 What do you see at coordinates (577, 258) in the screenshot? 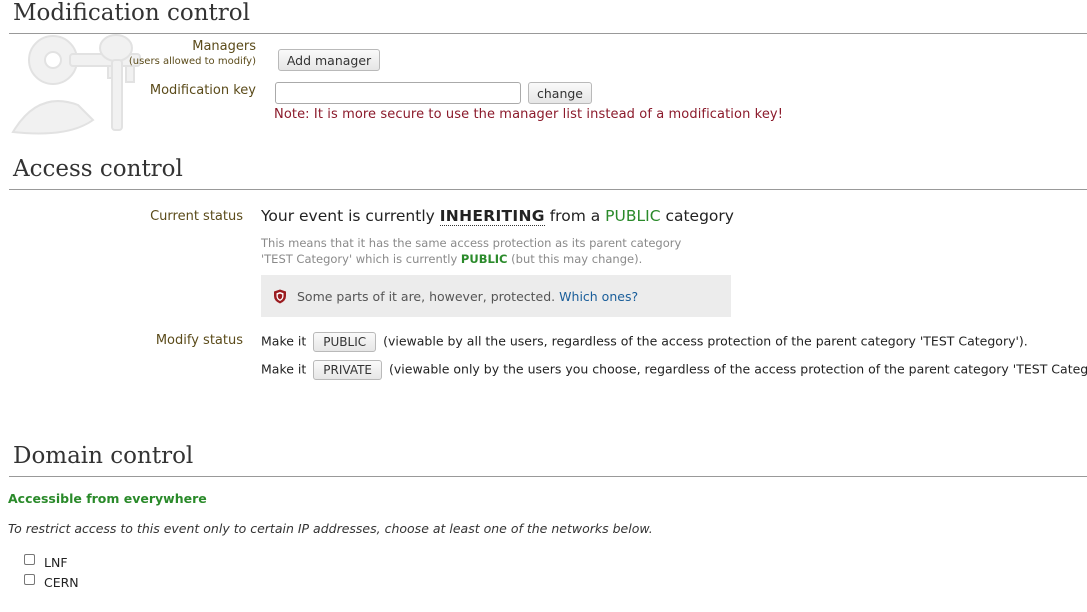
I see `description-text-suffix: (but this may change).` at bounding box center [577, 258].